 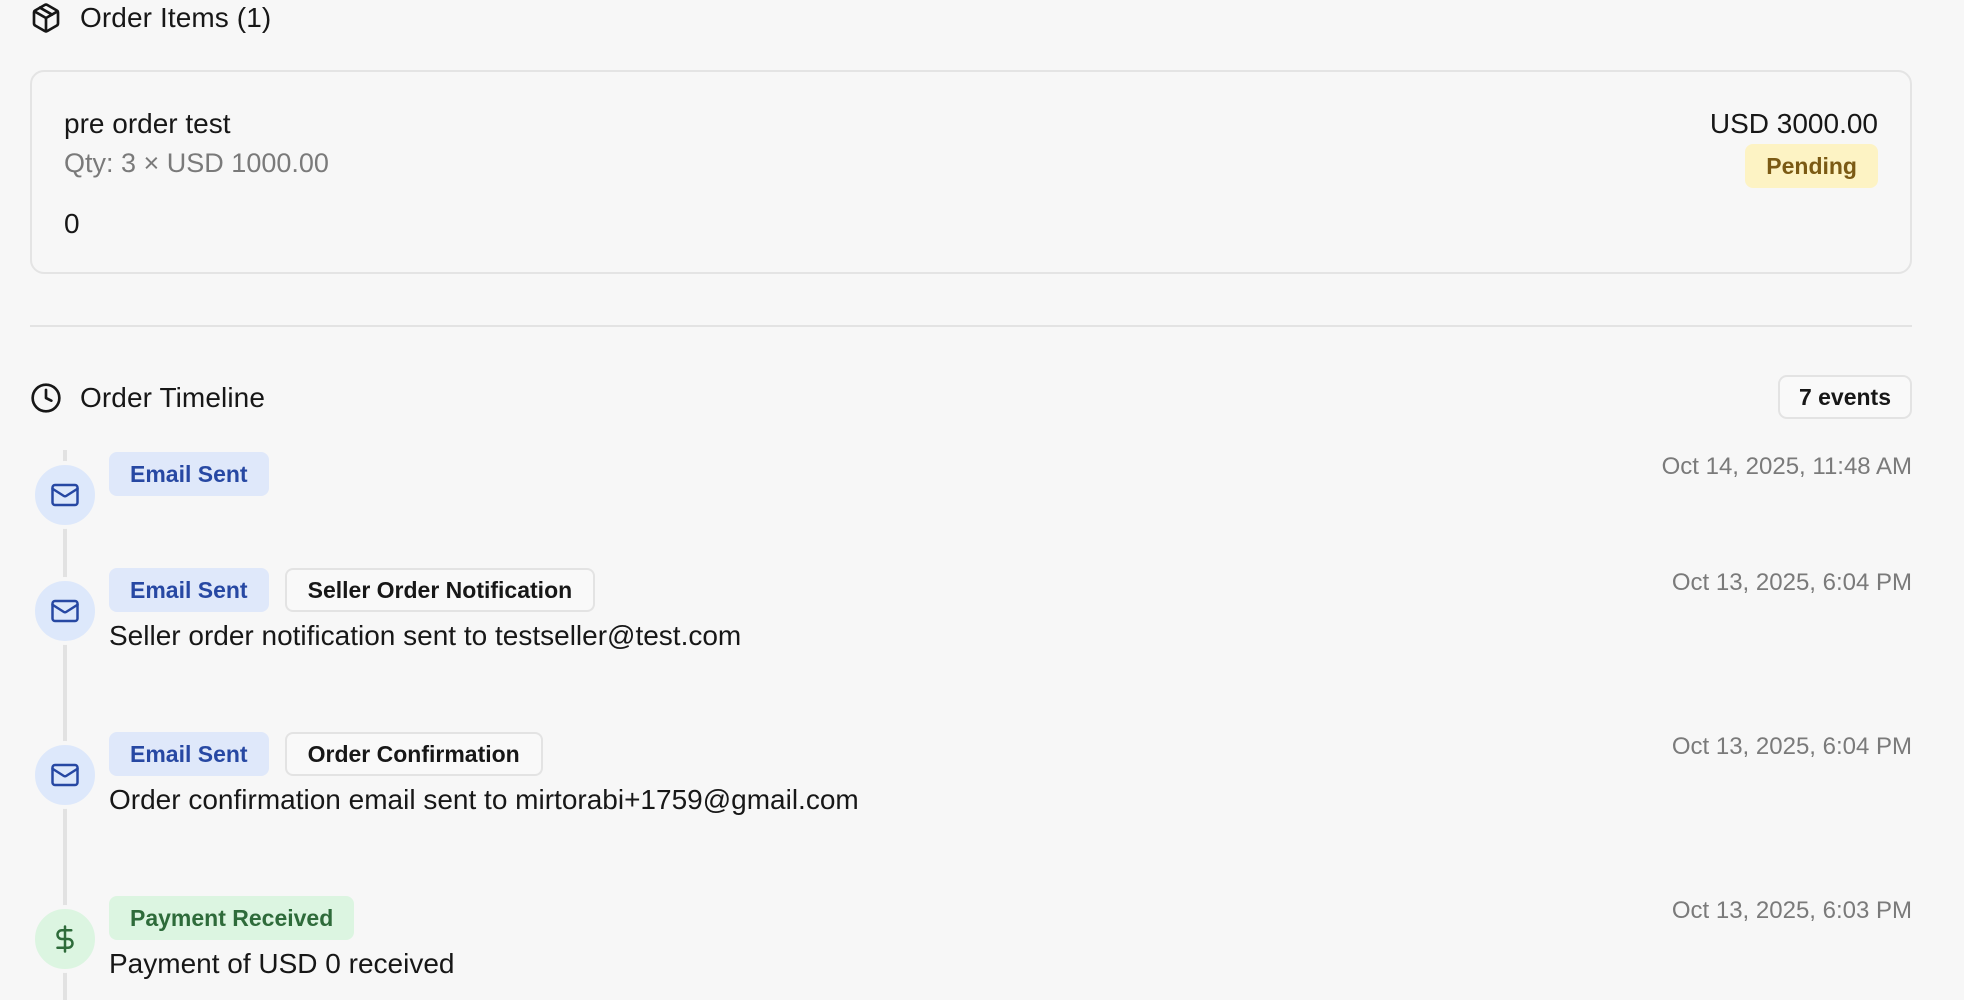 What do you see at coordinates (196, 163) in the screenshot?
I see `item-quantity: Qty: 3 × USD 1000.00` at bounding box center [196, 163].